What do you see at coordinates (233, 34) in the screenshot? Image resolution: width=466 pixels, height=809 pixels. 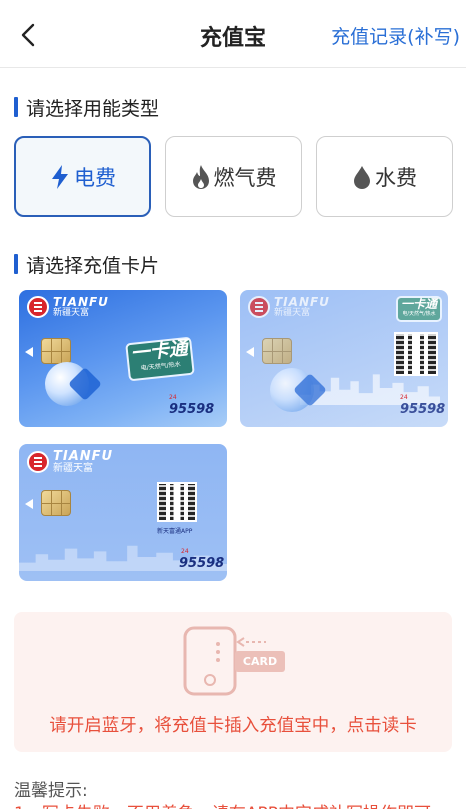 I see `nav-bar: 充值宝 充值记录(补写)` at bounding box center [233, 34].